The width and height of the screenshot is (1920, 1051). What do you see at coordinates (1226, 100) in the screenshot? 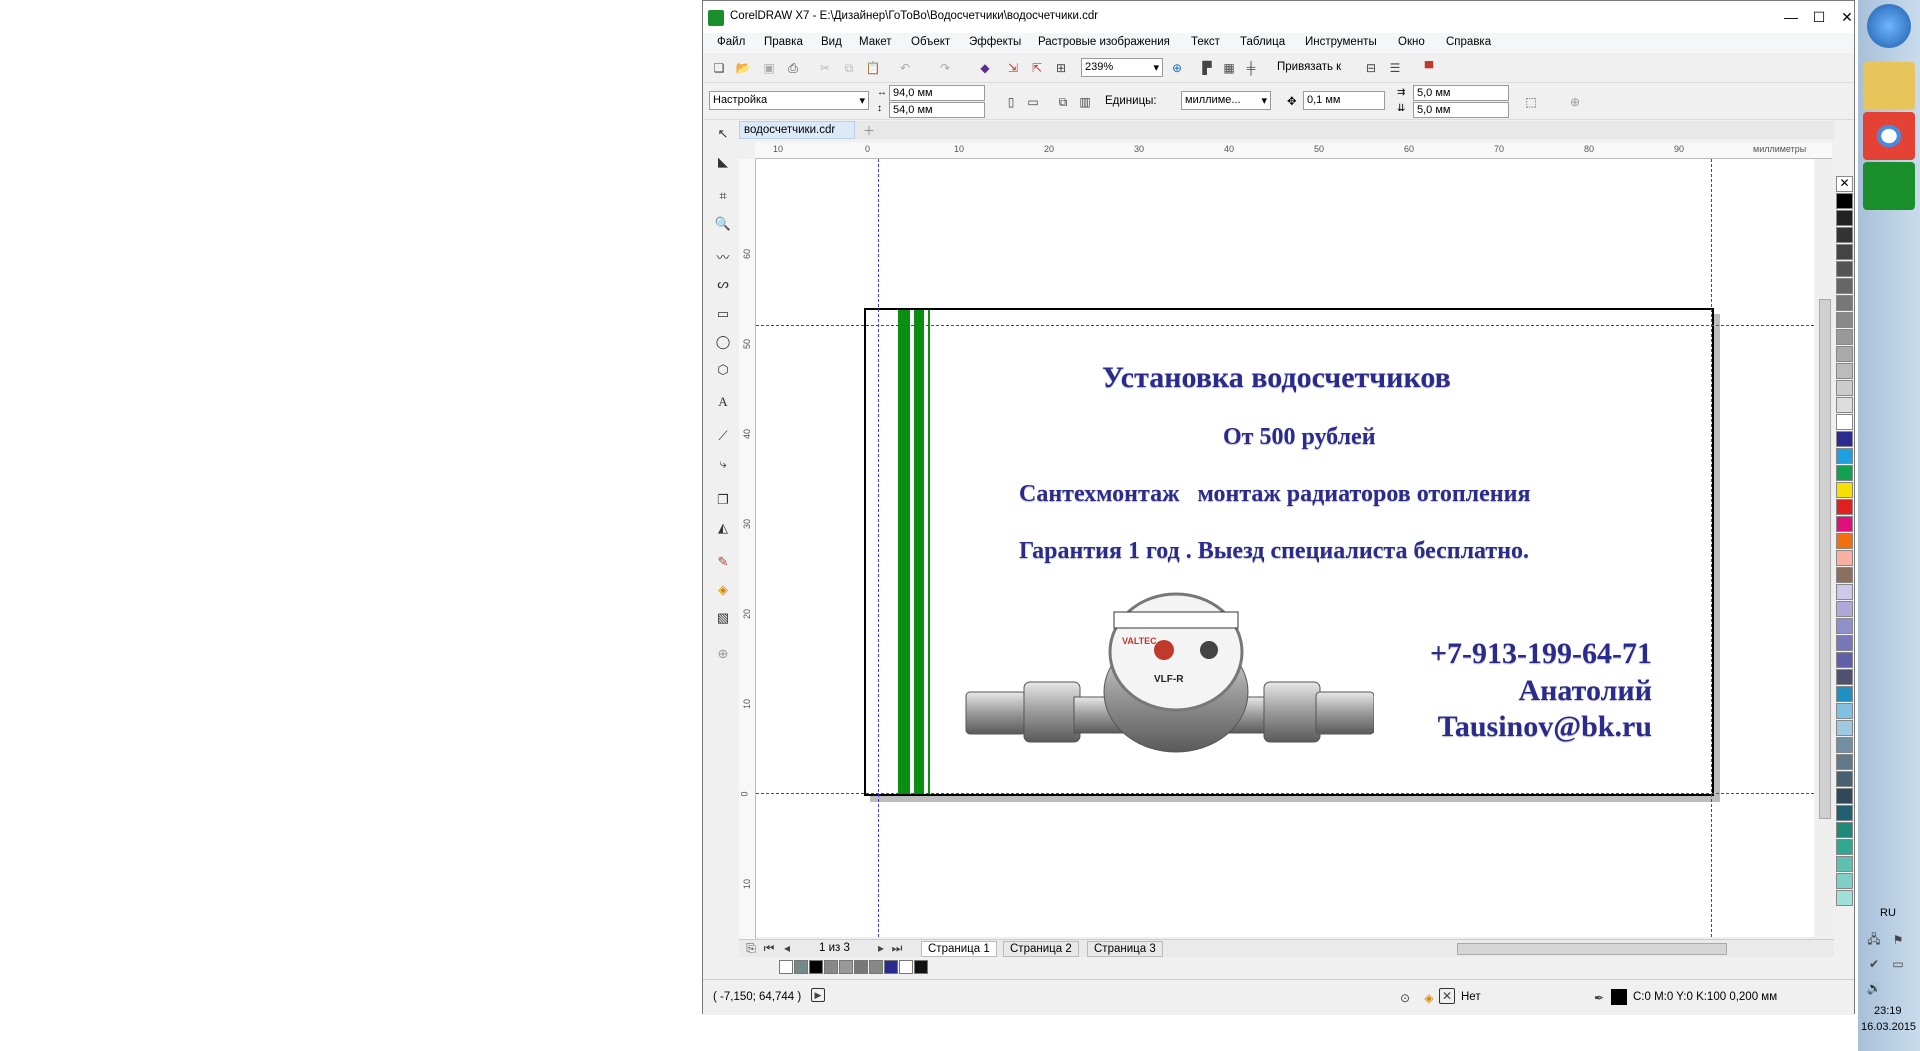
I see `units-select: миллиме... ▾` at bounding box center [1226, 100].